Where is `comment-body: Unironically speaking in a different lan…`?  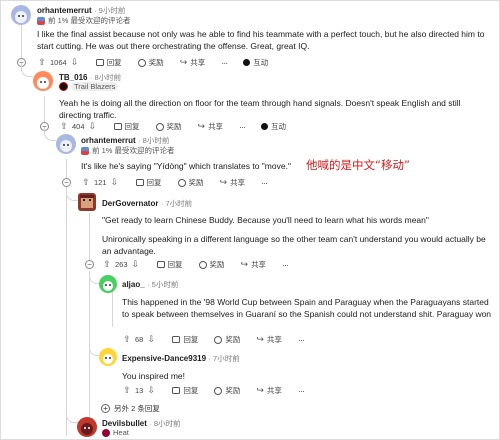
comment-body: Unironically speaking in a different lan… is located at coordinates (294, 245).